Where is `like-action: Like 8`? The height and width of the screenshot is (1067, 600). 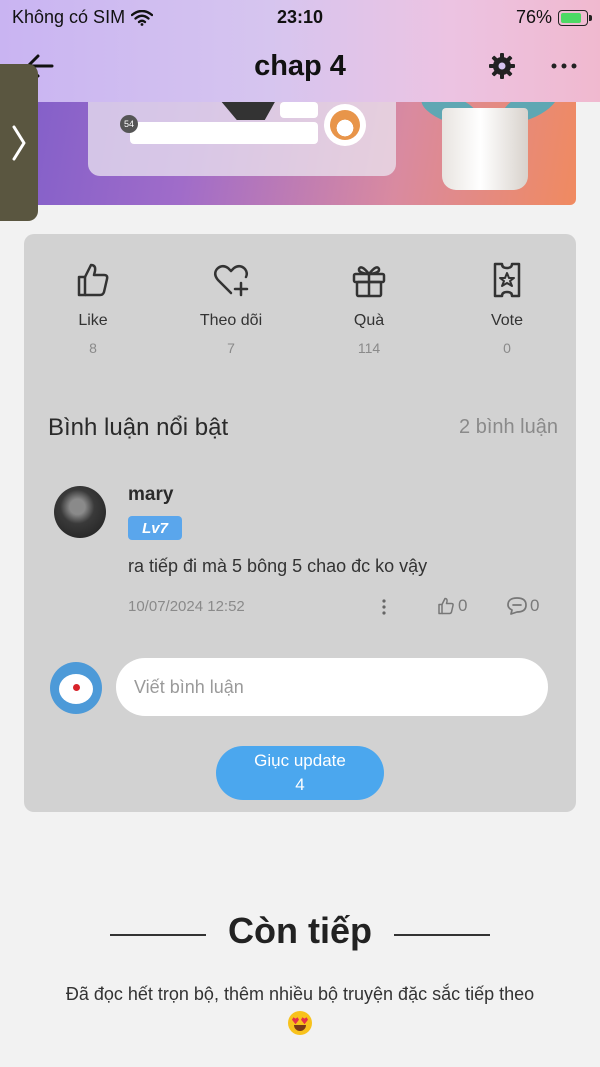
like-action: Like 8 is located at coordinates (93, 308).